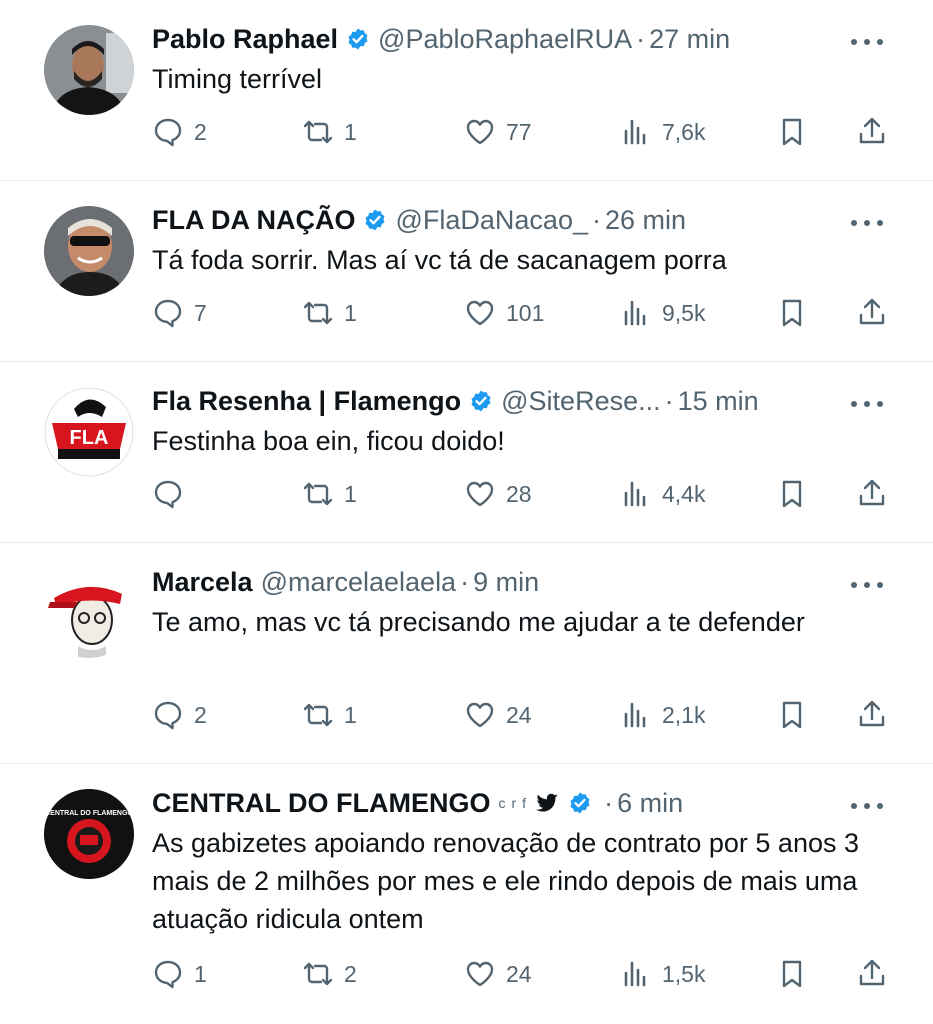 This screenshot has height=1024, width=933. Describe the element at coordinates (498, 132) in the screenshot. I see `like-button: 77` at that location.